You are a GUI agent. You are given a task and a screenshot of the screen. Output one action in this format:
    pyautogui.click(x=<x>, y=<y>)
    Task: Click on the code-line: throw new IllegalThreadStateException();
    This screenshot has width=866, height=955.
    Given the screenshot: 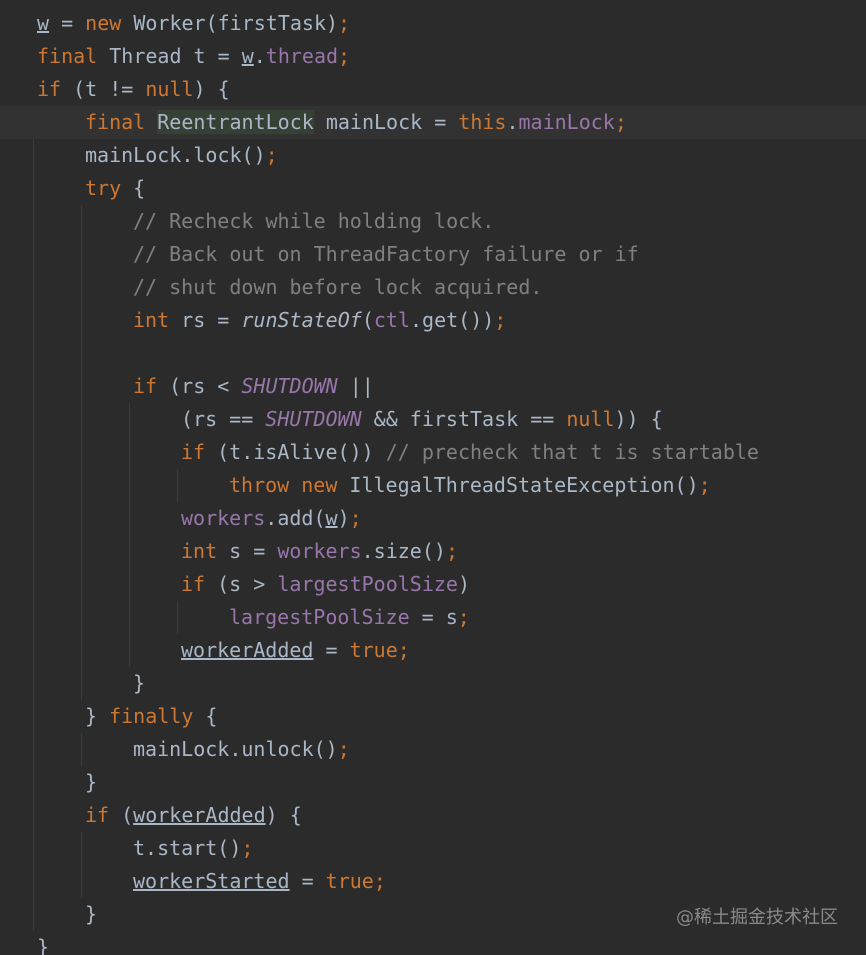 What is the action you would take?
    pyautogui.click(x=433, y=485)
    